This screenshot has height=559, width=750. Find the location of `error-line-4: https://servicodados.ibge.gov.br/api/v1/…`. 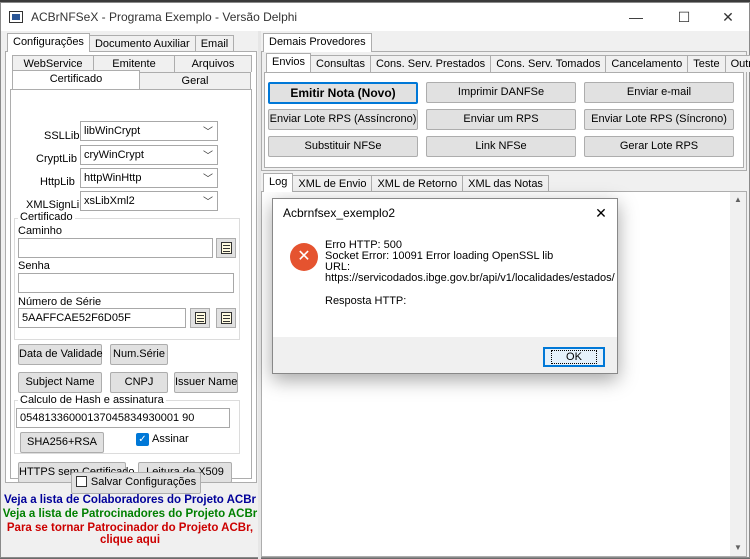

error-line-4: https://servicodados.ibge.gov.br/api/v1/… is located at coordinates (470, 278).